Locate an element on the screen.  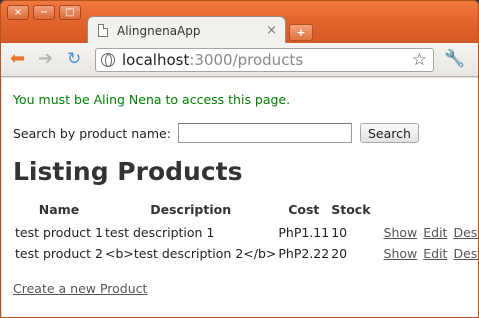
reload-icon: ↻ is located at coordinates (74, 59).